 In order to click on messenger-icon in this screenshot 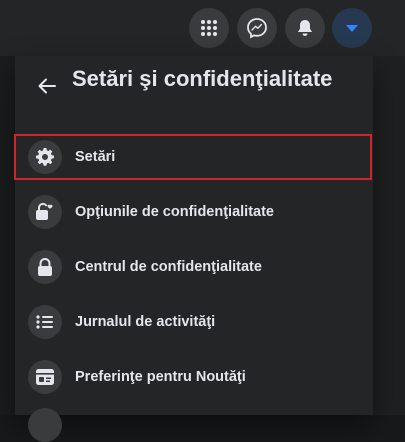, I will do `click(257, 28)`.